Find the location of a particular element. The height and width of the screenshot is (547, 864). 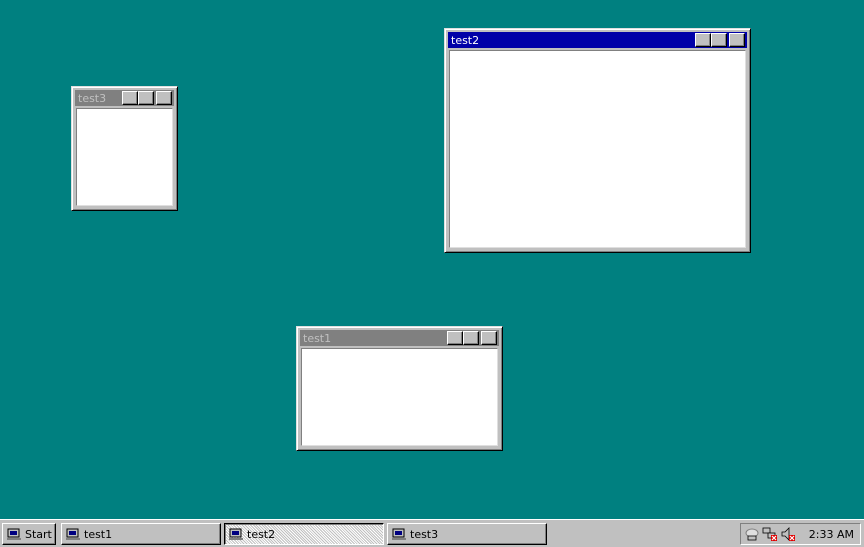

taskbar-button-label: test2 is located at coordinates (261, 534).